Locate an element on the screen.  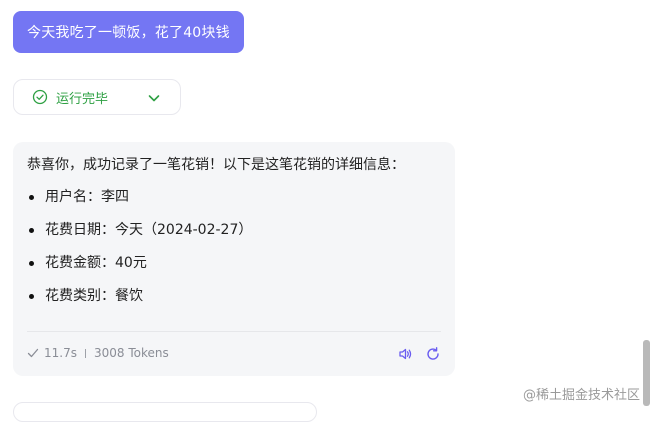
user-message-text: 今天我吃了一顿饭，花了40块钱 is located at coordinates (128, 33).